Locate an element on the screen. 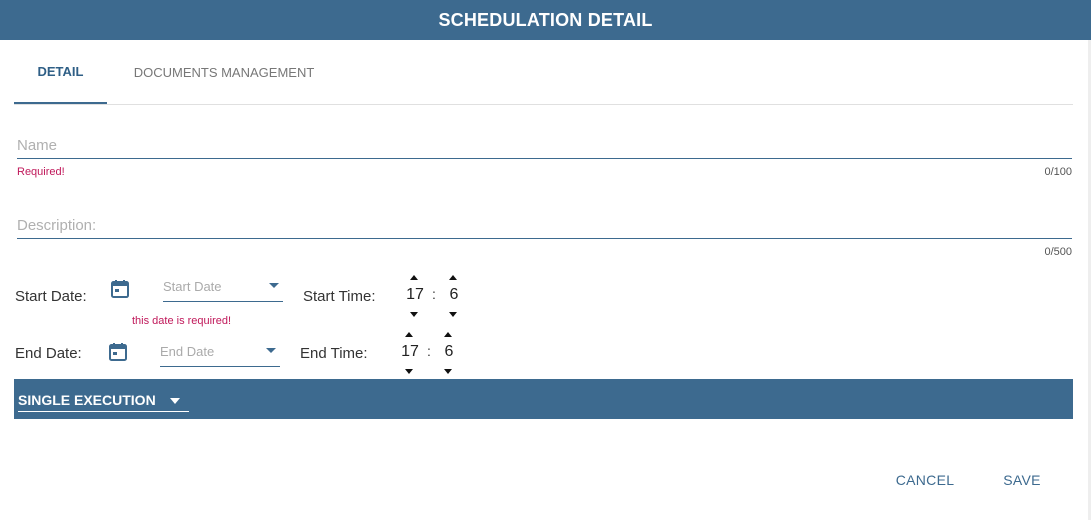 This screenshot has width=1091, height=520. execution-type-select: SINGLE EXECUTION is located at coordinates (103, 400).